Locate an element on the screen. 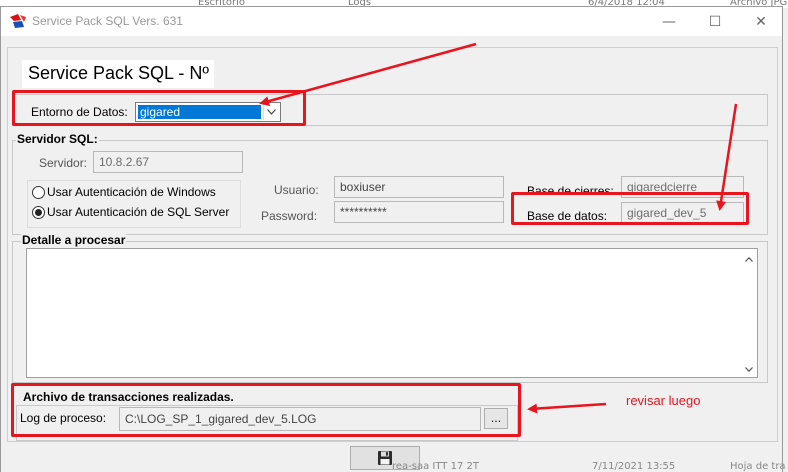 The image size is (788, 472). annotation-note: revisar luego is located at coordinates (663, 400).